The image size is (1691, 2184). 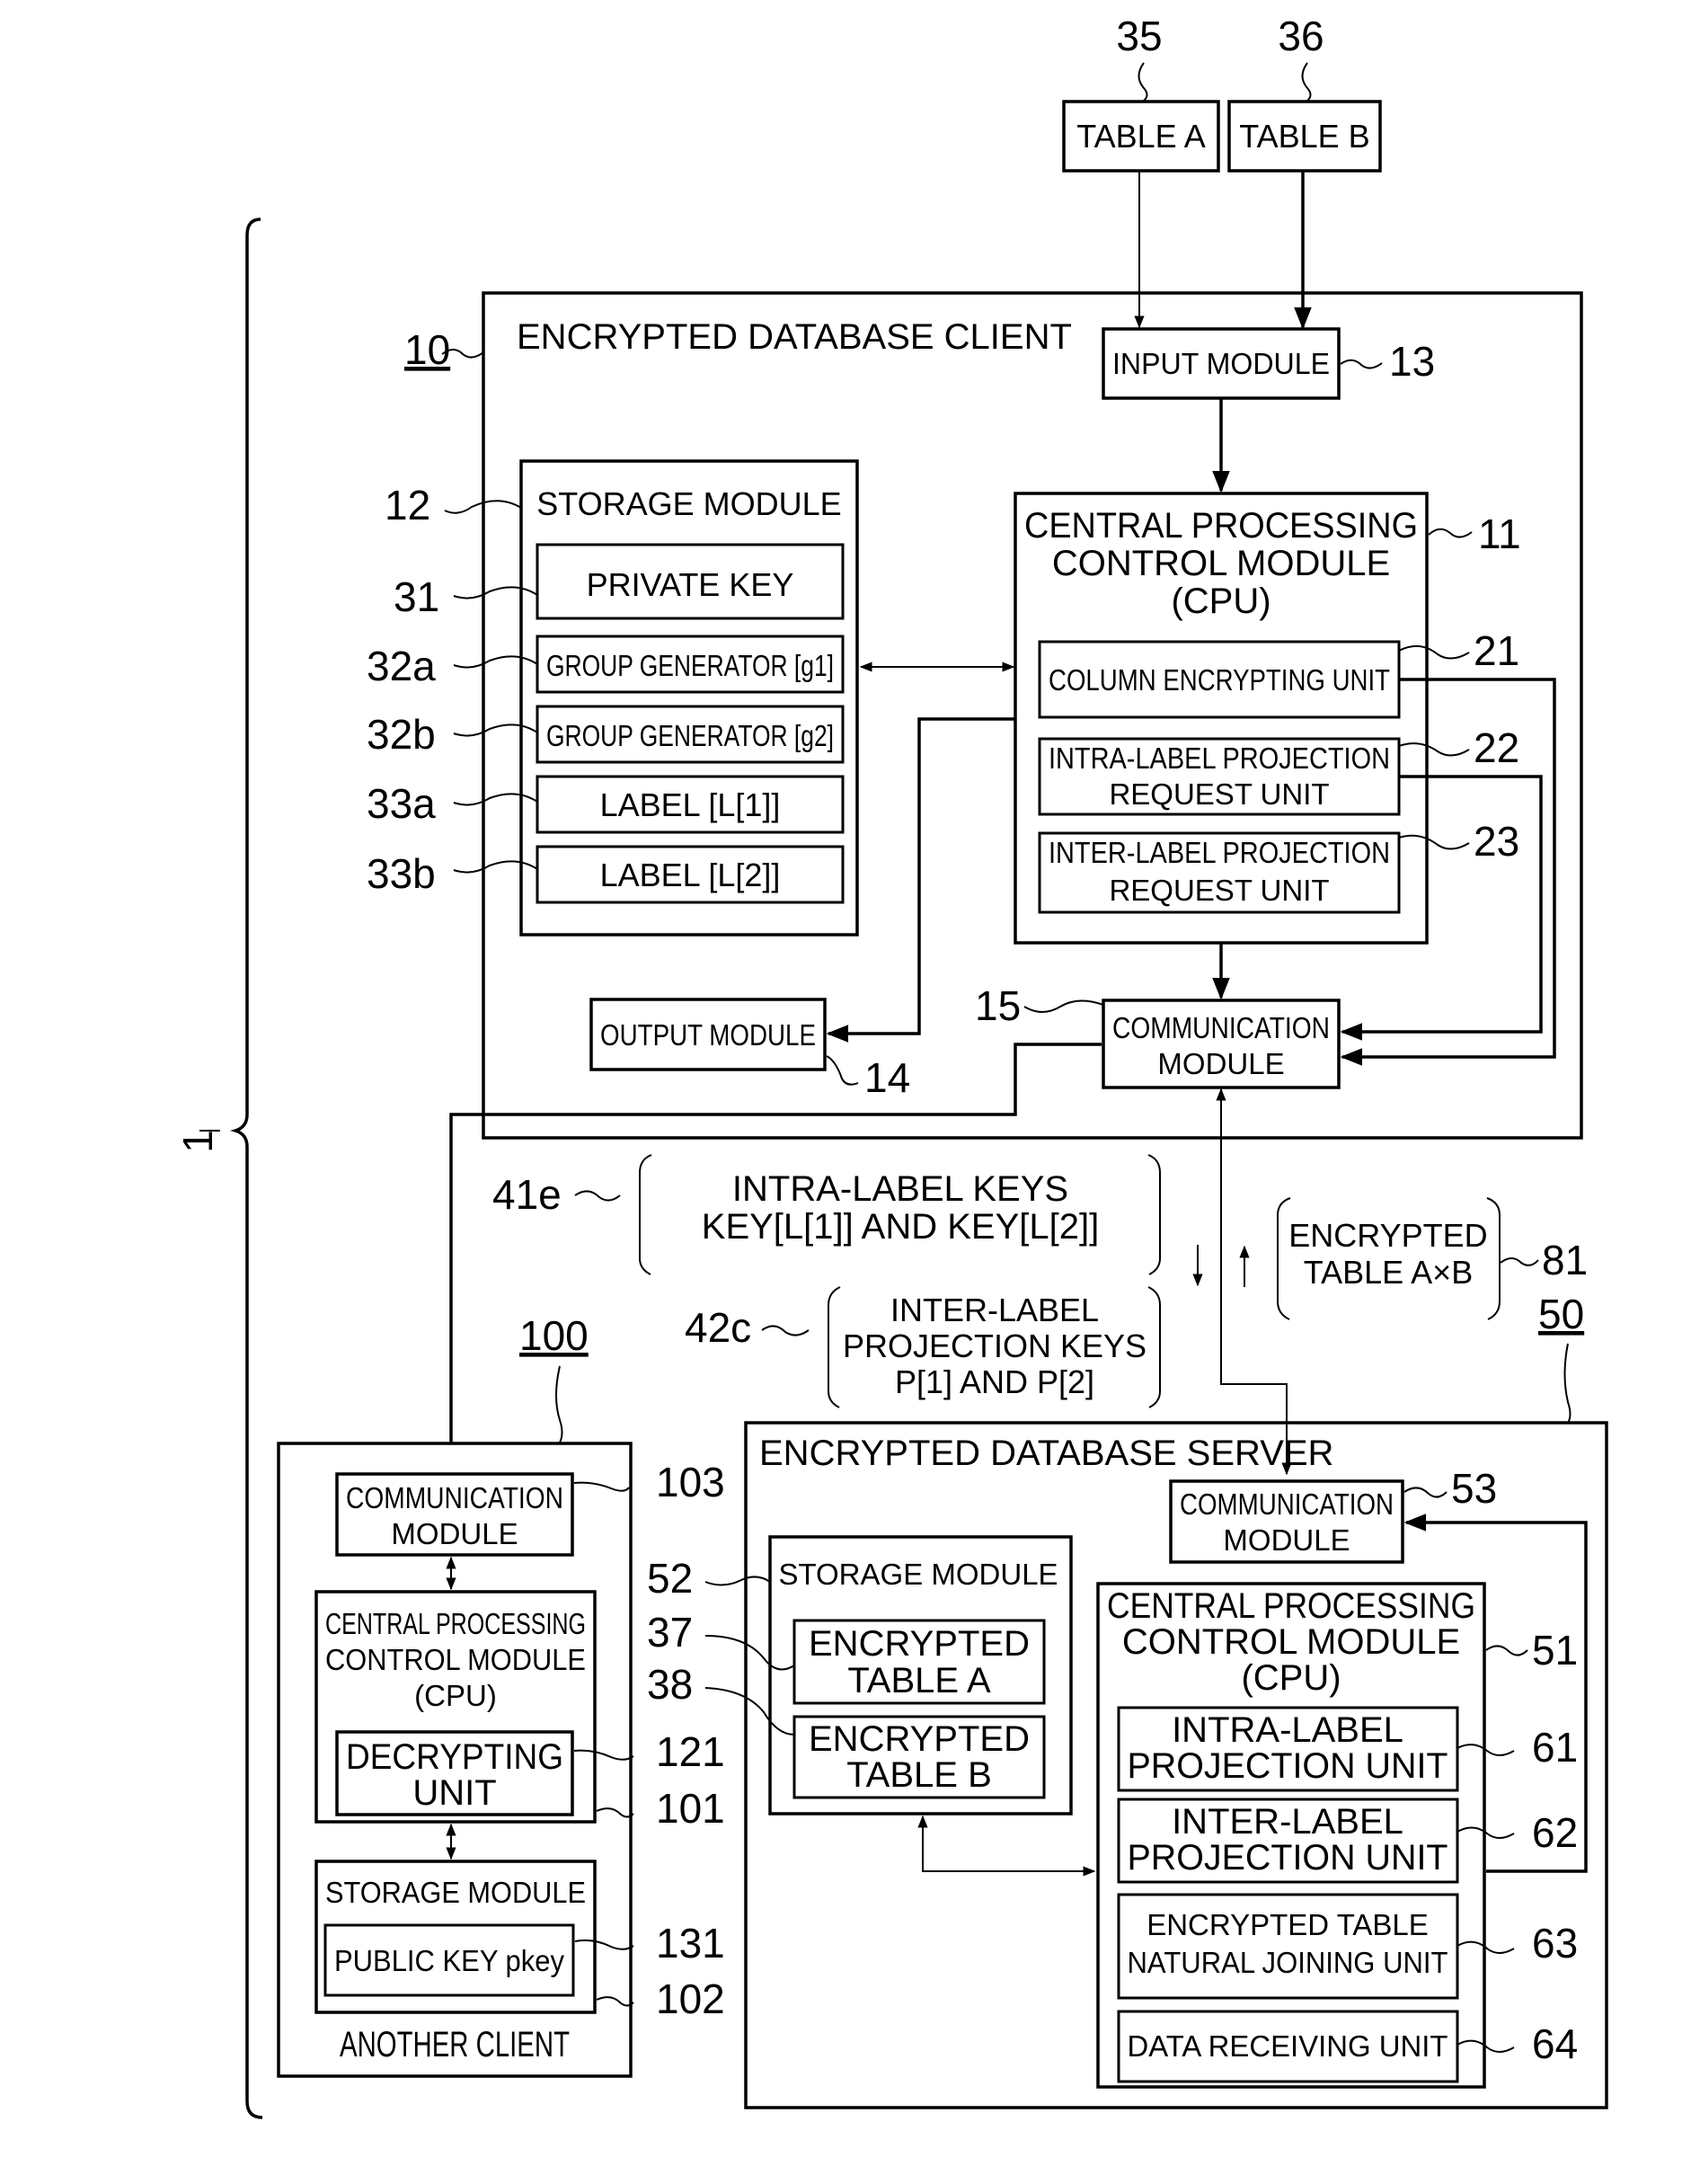 What do you see at coordinates (1221, 526) in the screenshot?
I see `client-cpu-line-1: CENTRAL PROCESSING` at bounding box center [1221, 526].